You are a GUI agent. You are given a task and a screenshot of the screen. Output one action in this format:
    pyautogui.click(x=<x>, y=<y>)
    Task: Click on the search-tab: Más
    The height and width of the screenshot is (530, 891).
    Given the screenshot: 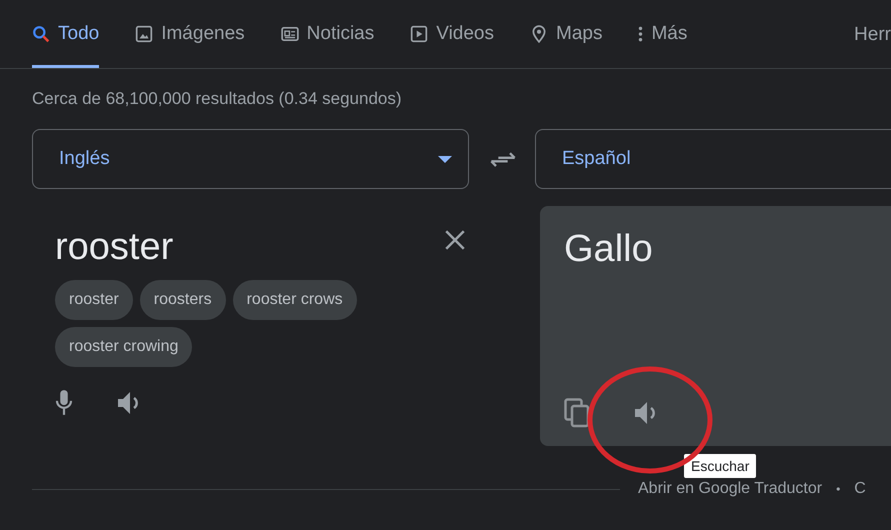 What is the action you would take?
    pyautogui.click(x=663, y=35)
    